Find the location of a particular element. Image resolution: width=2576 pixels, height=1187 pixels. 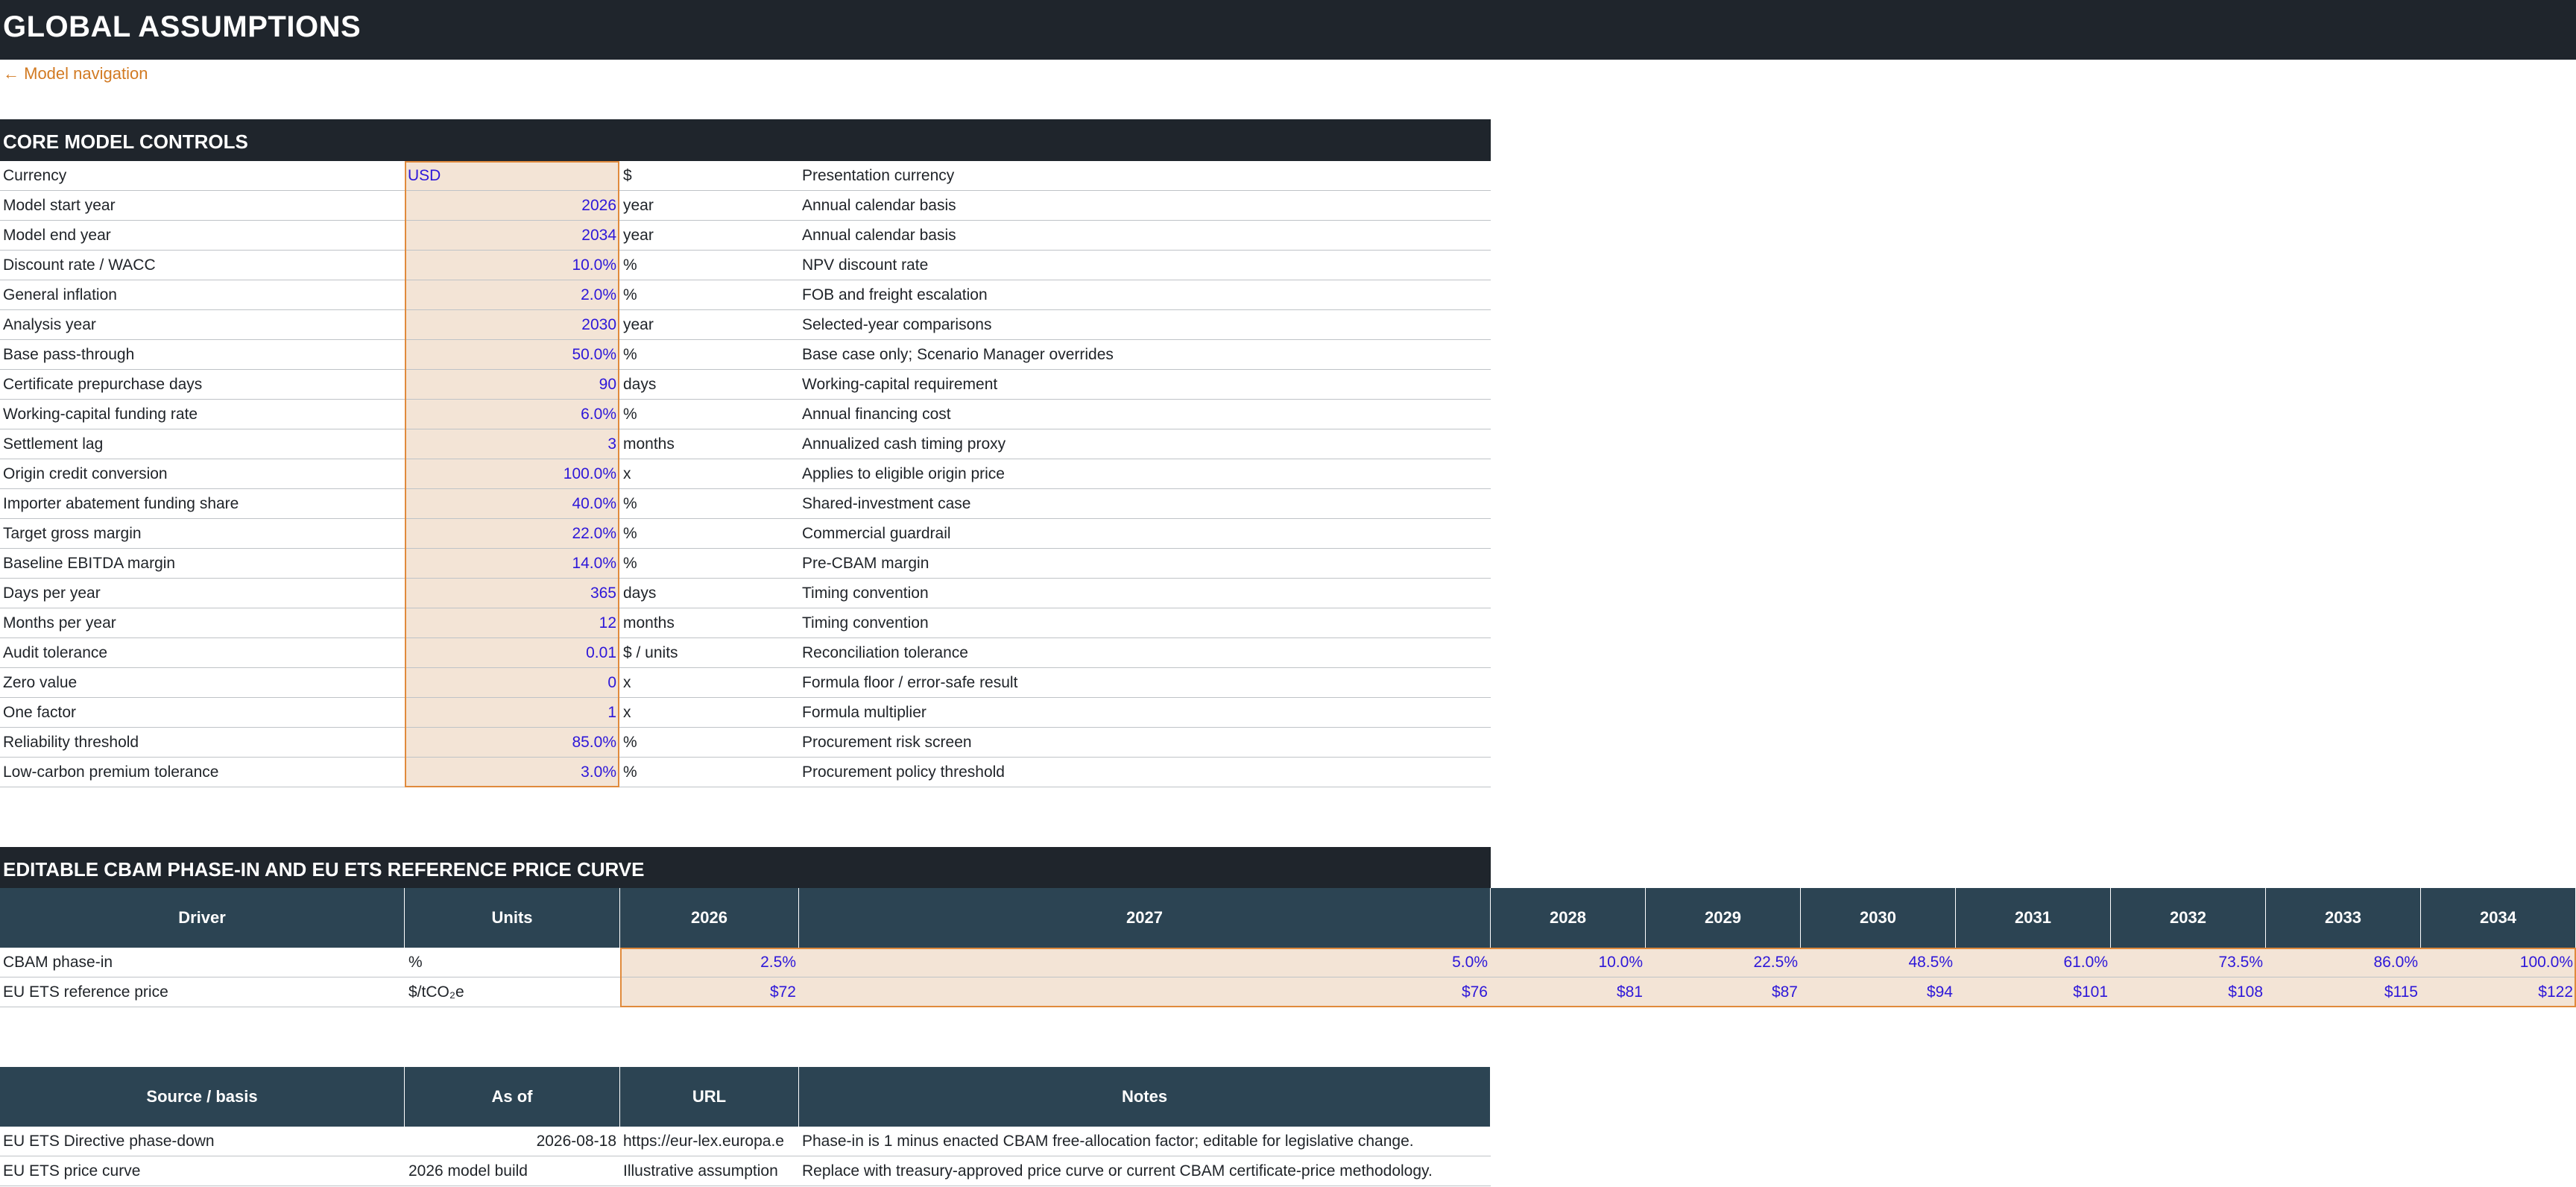

column-header-year: 2034 is located at coordinates (2498, 918).